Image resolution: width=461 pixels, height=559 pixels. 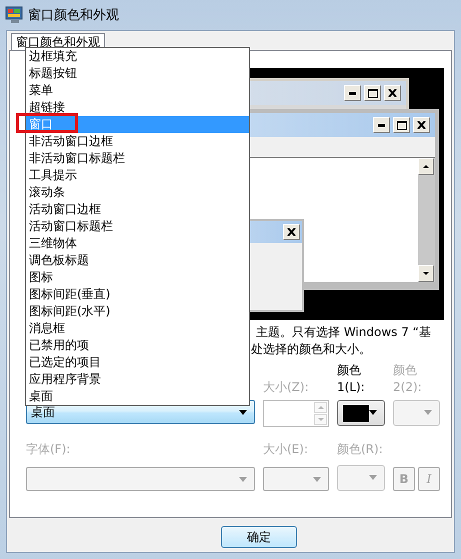 What do you see at coordinates (360, 449) in the screenshot?
I see `font-color-label: 颜色(R):` at bounding box center [360, 449].